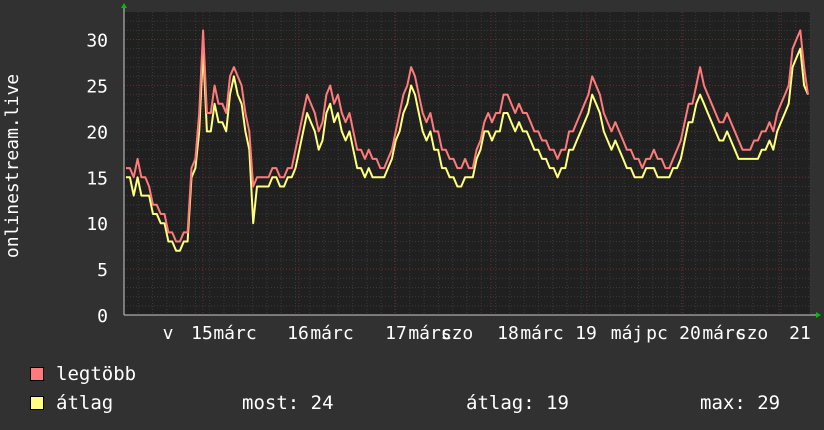 The image size is (824, 430). I want to click on x-tick-label: máj, so click(627, 333).